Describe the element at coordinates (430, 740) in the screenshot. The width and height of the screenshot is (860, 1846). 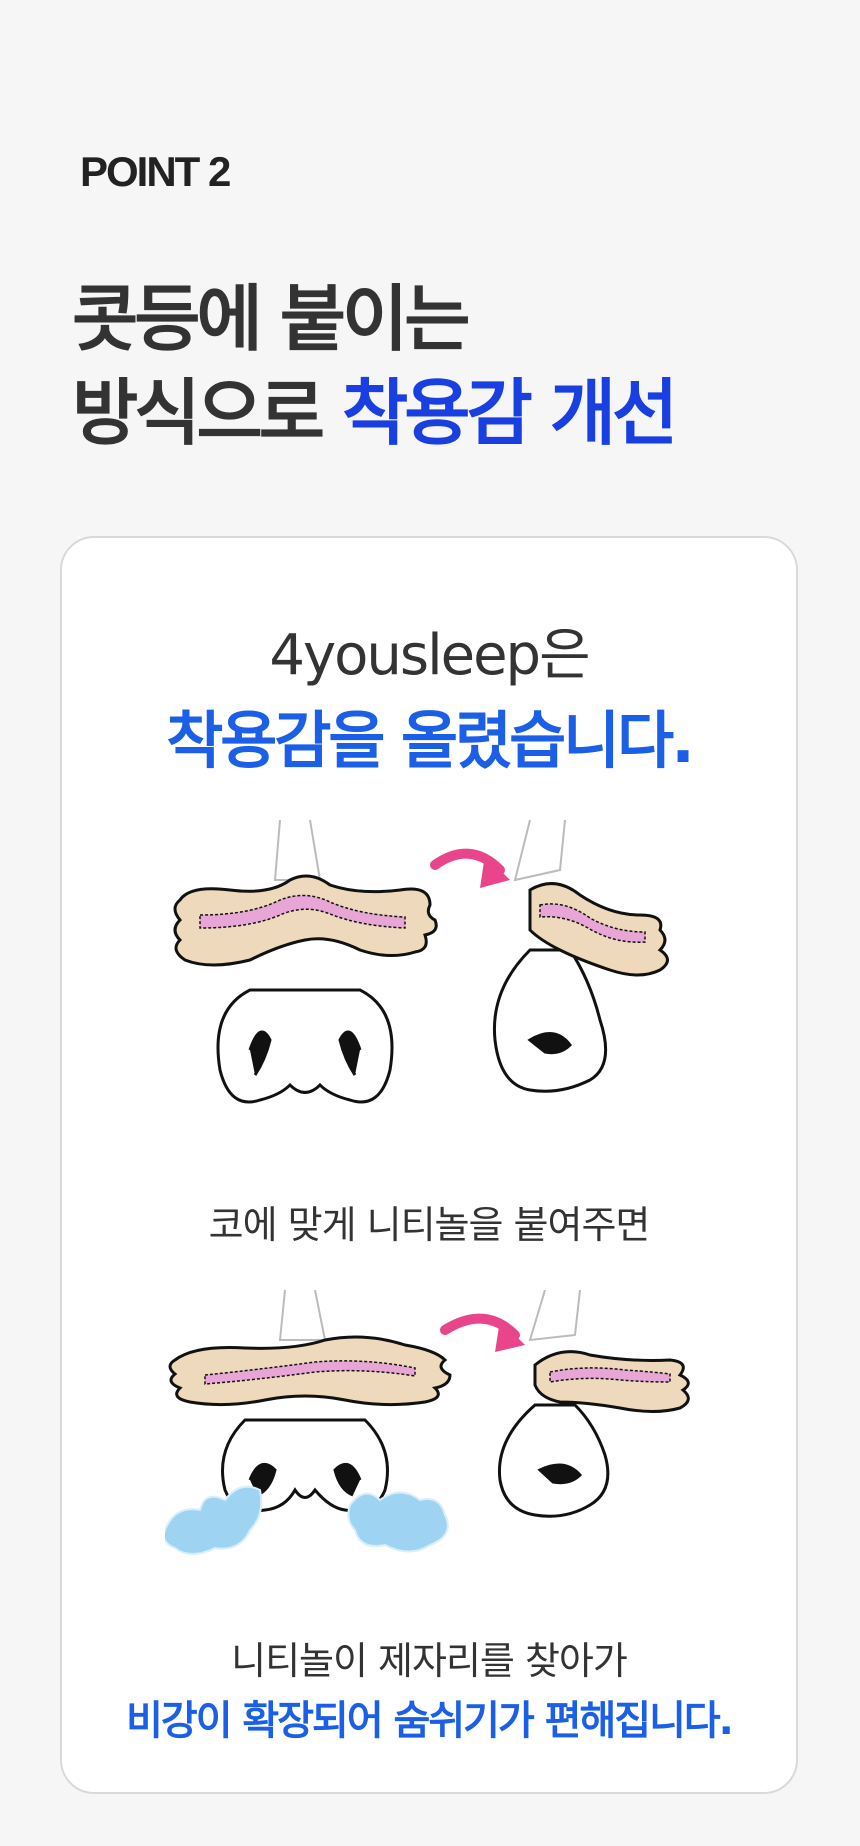
I see `card-title-line2: 착용감을 올렸습니다.` at that location.